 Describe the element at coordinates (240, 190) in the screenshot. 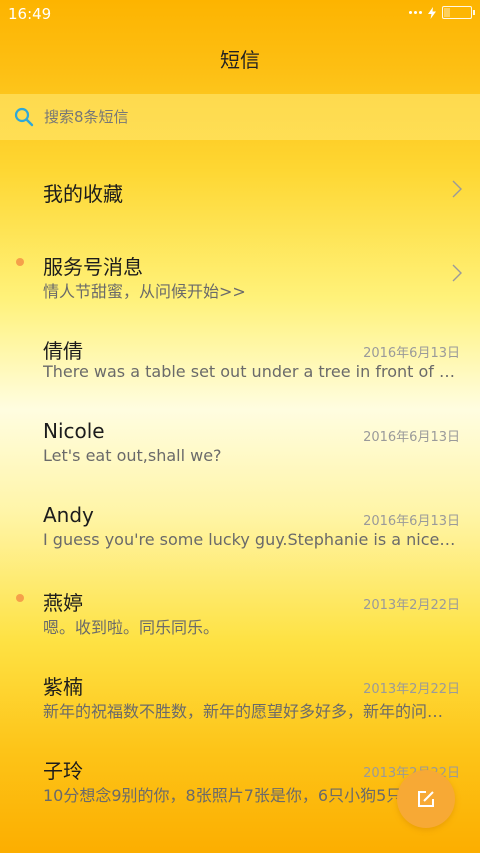

I see `favorites-item: 我的收藏` at that location.